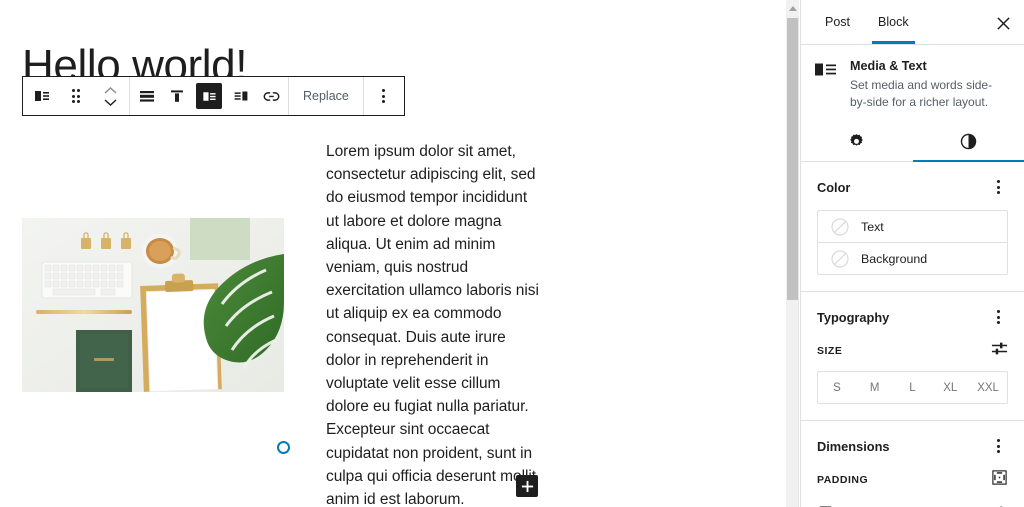 The height and width of the screenshot is (507, 1024). Describe the element at coordinates (830, 351) in the screenshot. I see `font-size-label: SIZE` at that location.